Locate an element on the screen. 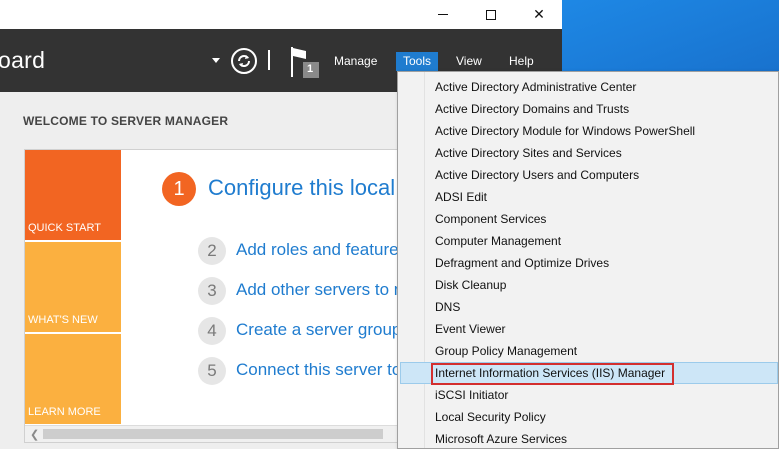 This screenshot has height=449, width=779. step-link-add-servers: Add other servers to manage is located at coordinates (316, 290).